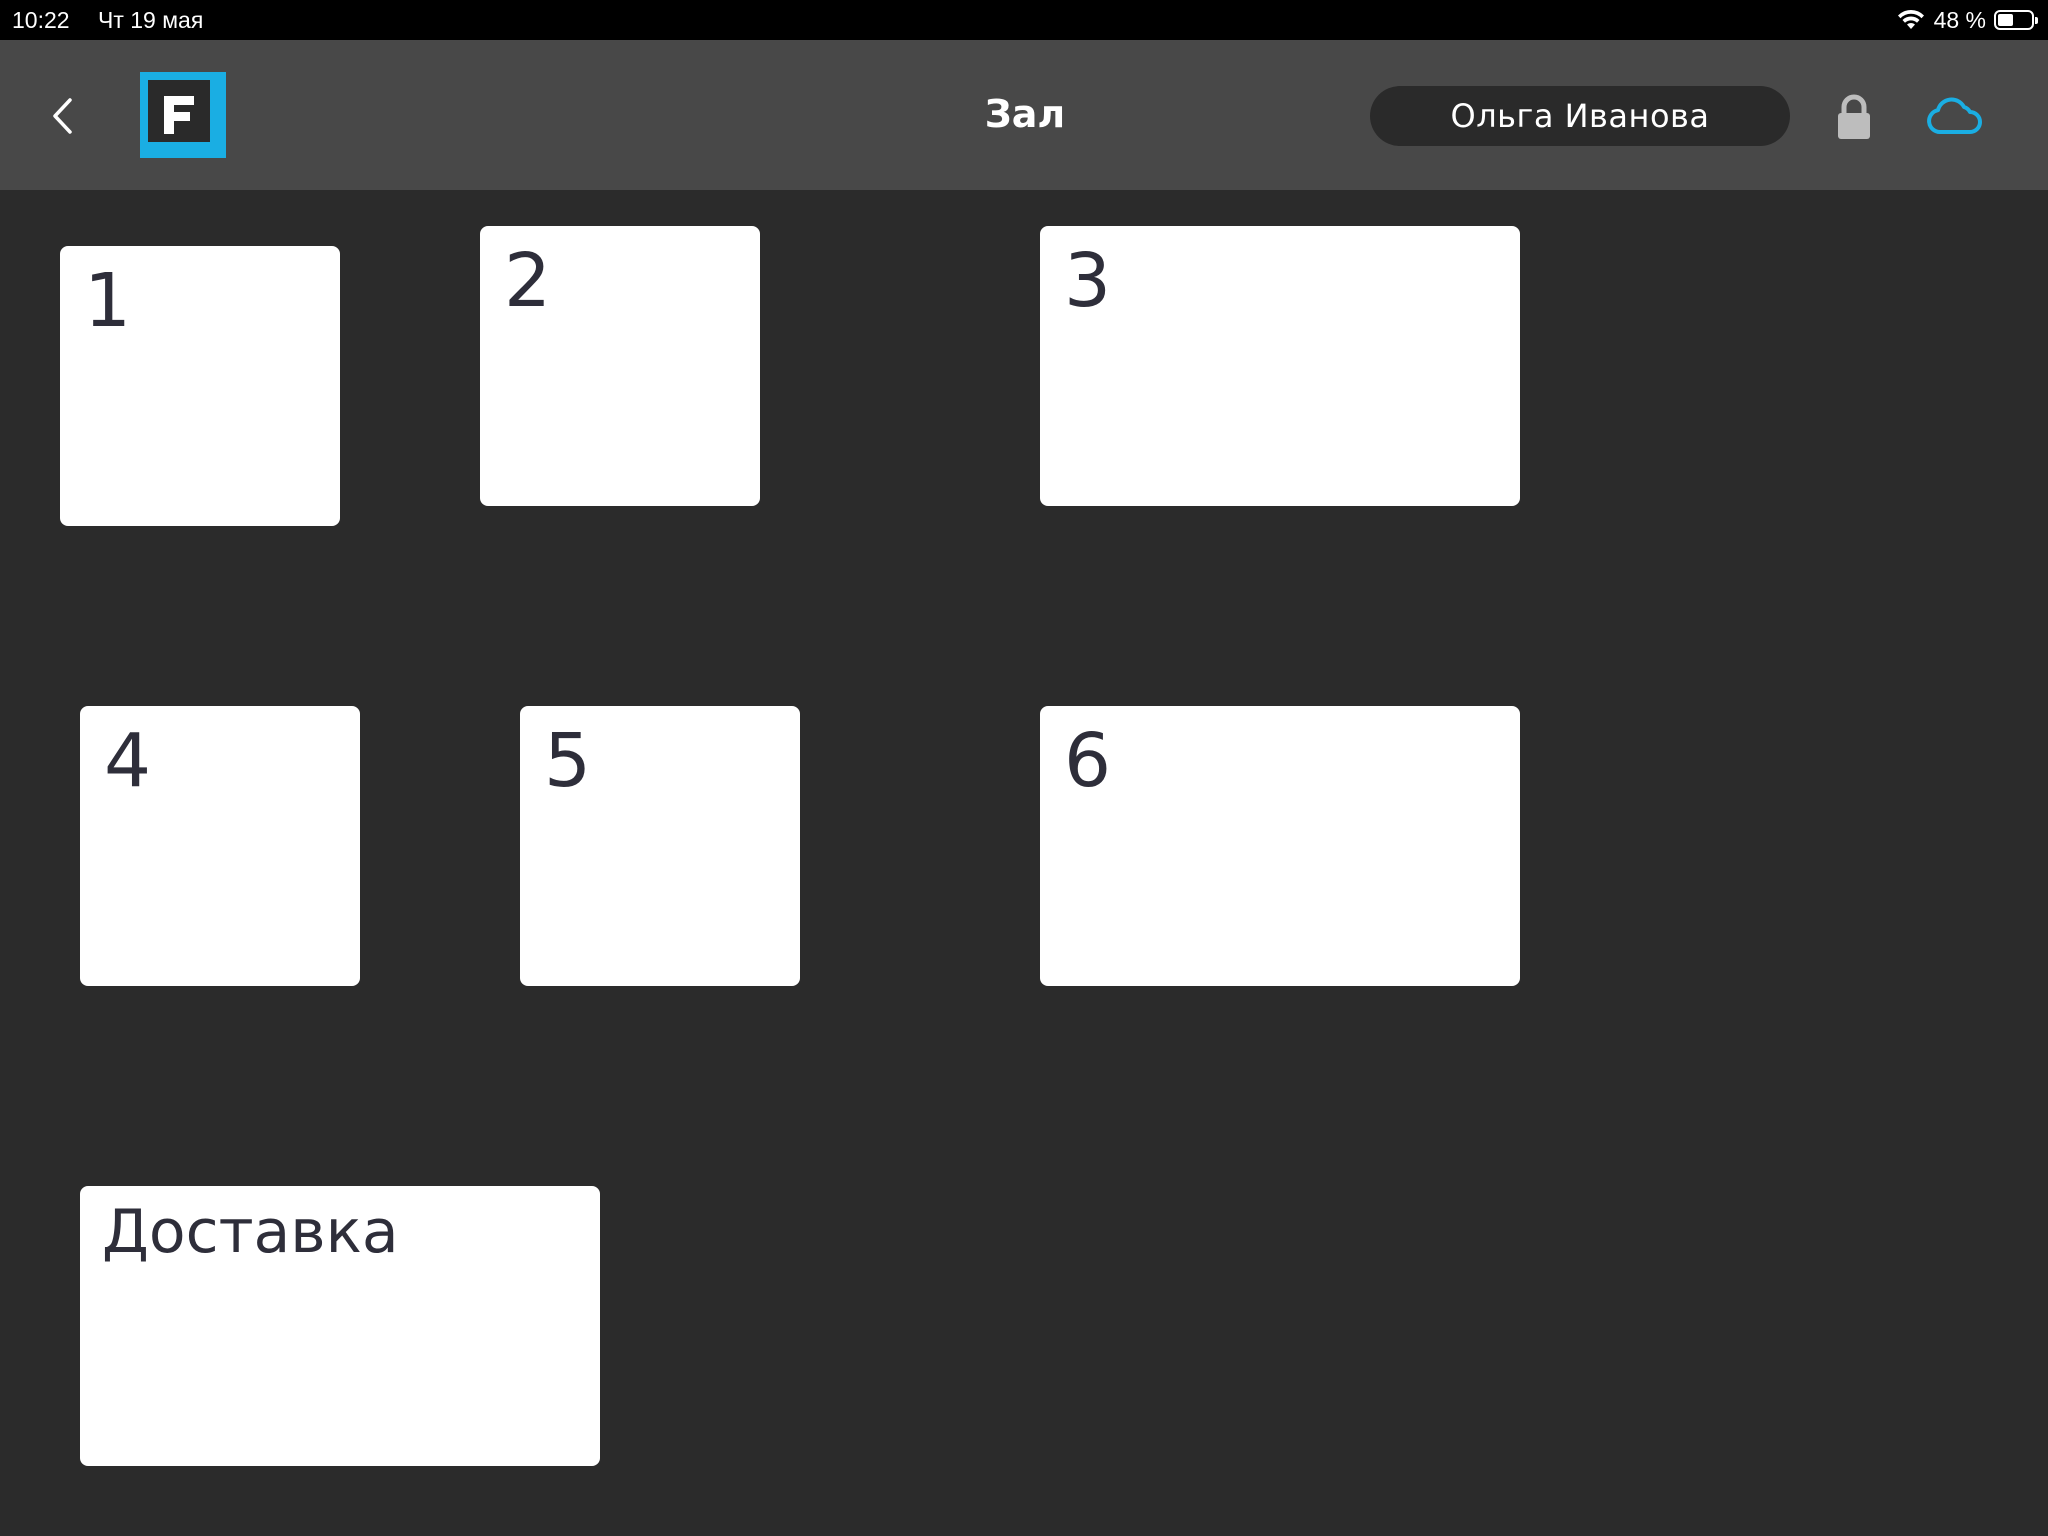 The image size is (2048, 1536). Describe the element at coordinates (1854, 117) in the screenshot. I see `lock-icon` at that location.